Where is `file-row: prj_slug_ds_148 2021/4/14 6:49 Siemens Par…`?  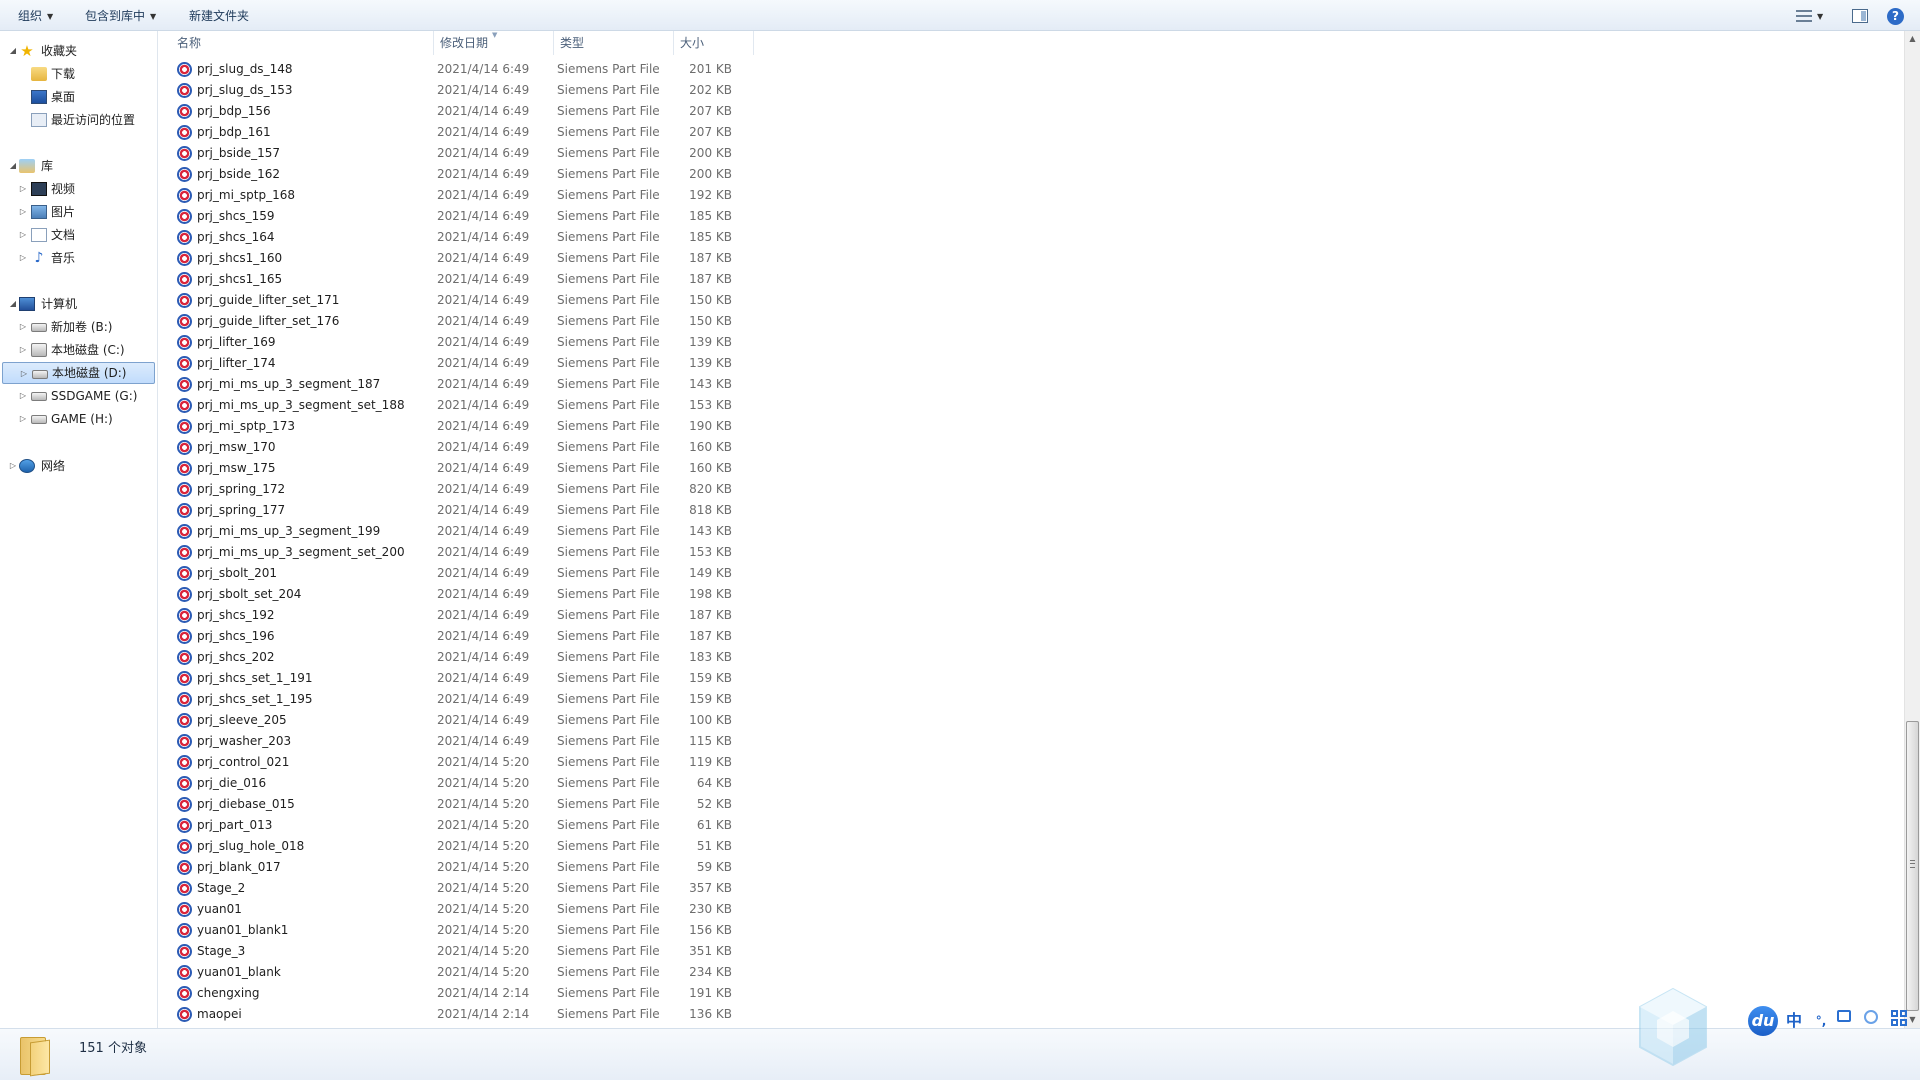 file-row: prj_slug_ds_148 2021/4/14 6:49 Siemens Par… is located at coordinates (547, 69).